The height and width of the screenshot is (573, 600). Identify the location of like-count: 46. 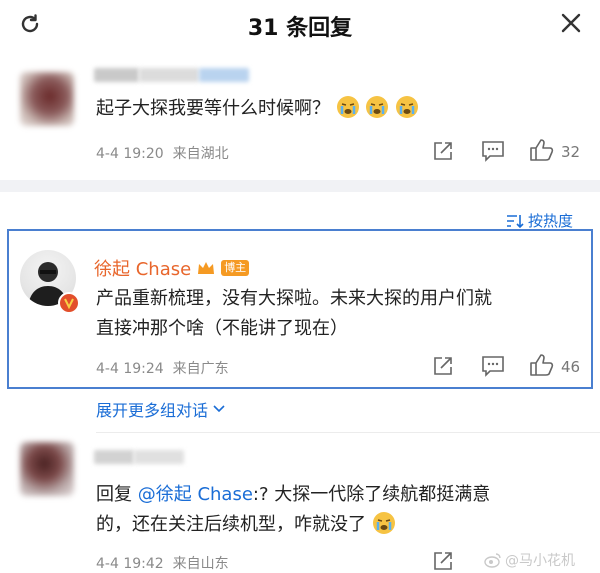
(571, 367).